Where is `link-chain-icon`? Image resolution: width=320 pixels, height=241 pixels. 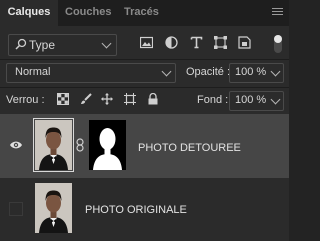
link-chain-icon is located at coordinates (80, 145).